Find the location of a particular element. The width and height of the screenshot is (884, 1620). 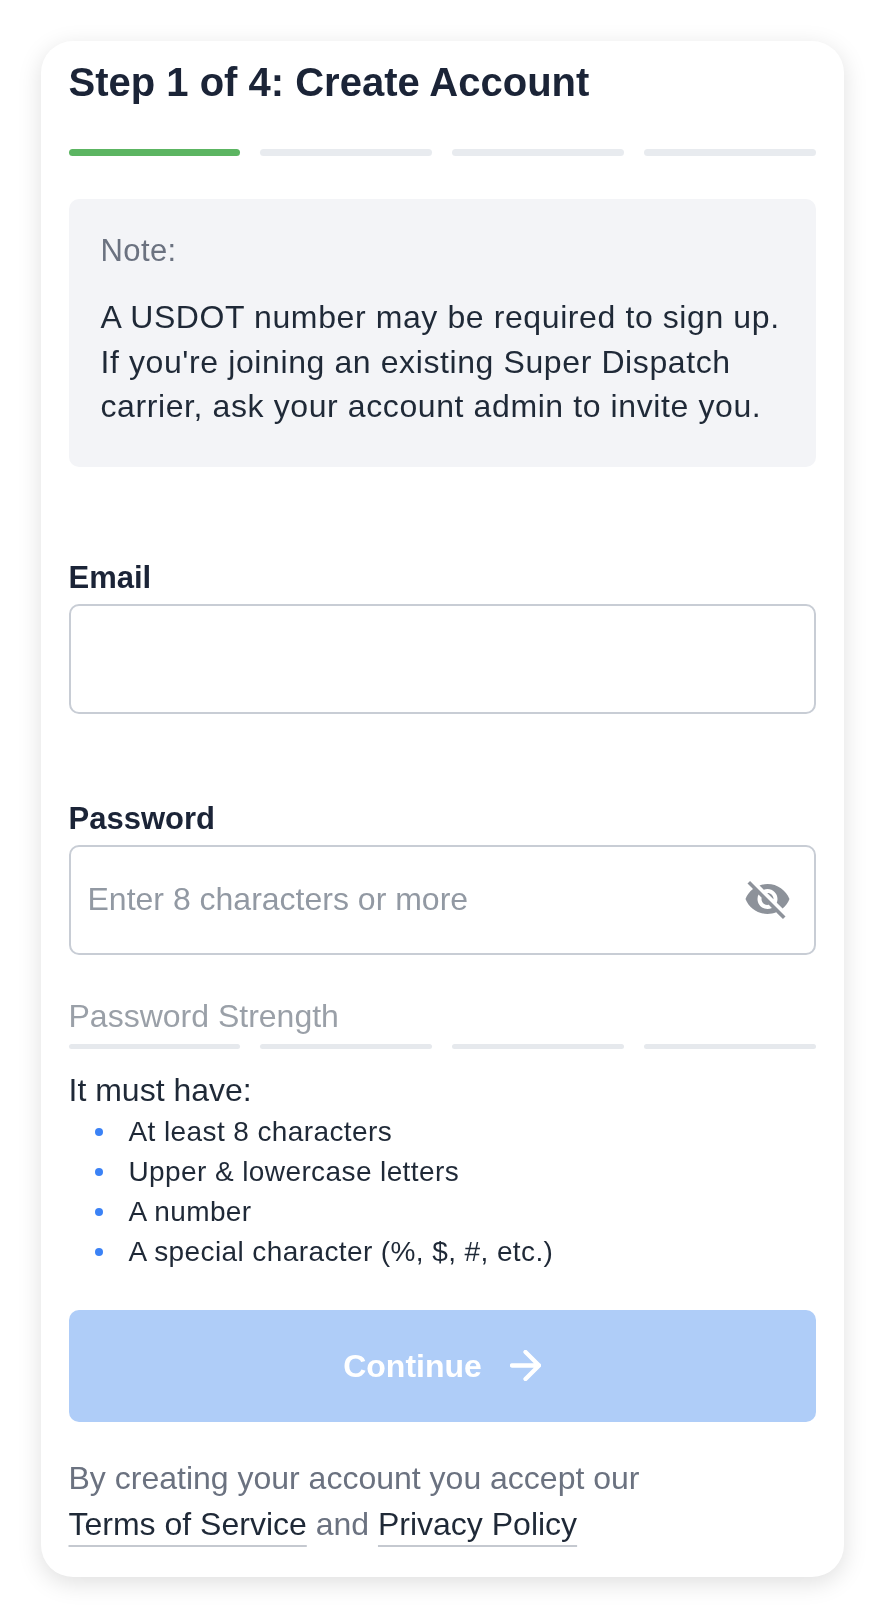

note-text: A USDOT number may be required to sign up. If you're joining an existing Super Dispatch carrier, ask your account admin to invite you. is located at coordinates (440, 362).